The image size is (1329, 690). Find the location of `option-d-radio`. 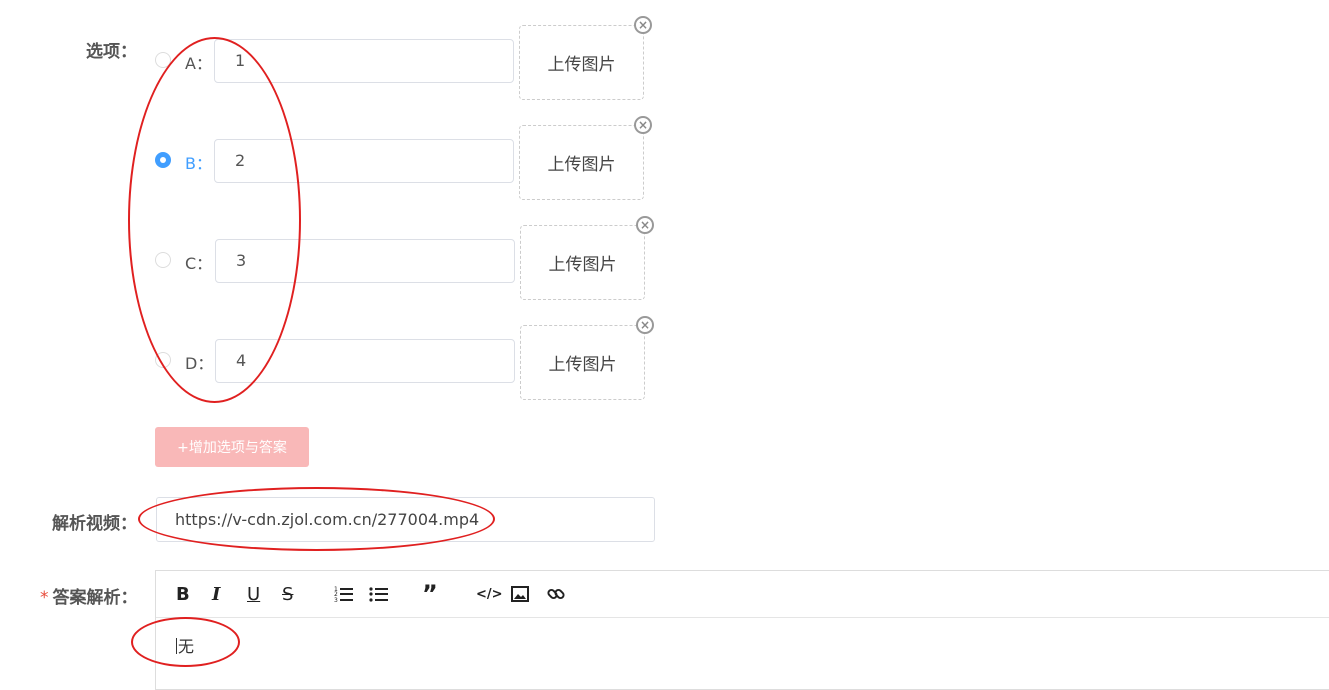

option-d-radio is located at coordinates (163, 360).